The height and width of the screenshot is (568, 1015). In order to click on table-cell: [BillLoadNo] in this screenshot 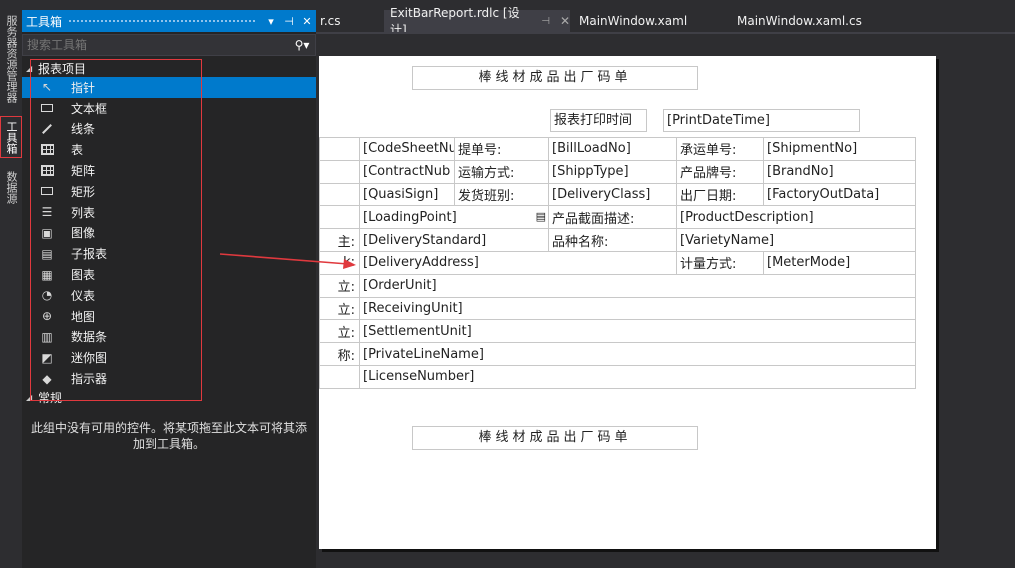, I will do `click(612, 149)`.